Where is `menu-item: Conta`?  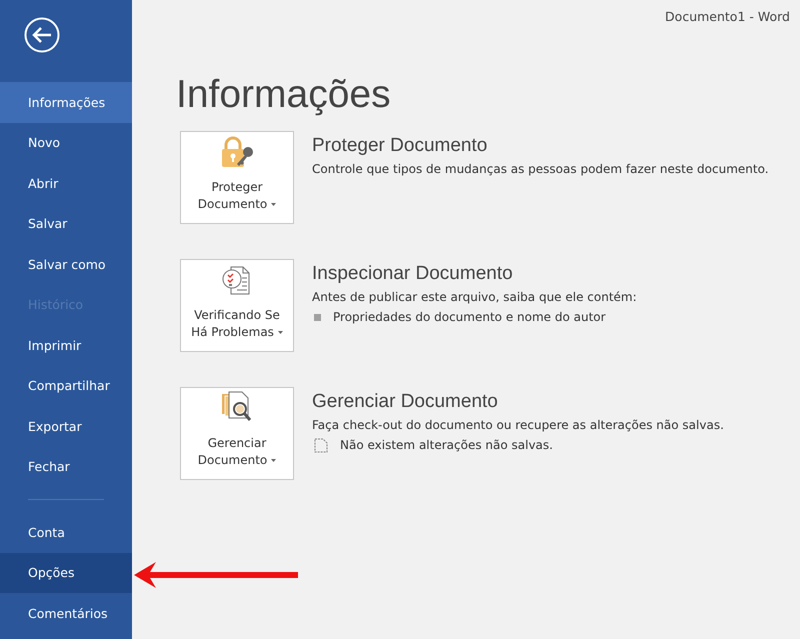
menu-item: Conta is located at coordinates (66, 532).